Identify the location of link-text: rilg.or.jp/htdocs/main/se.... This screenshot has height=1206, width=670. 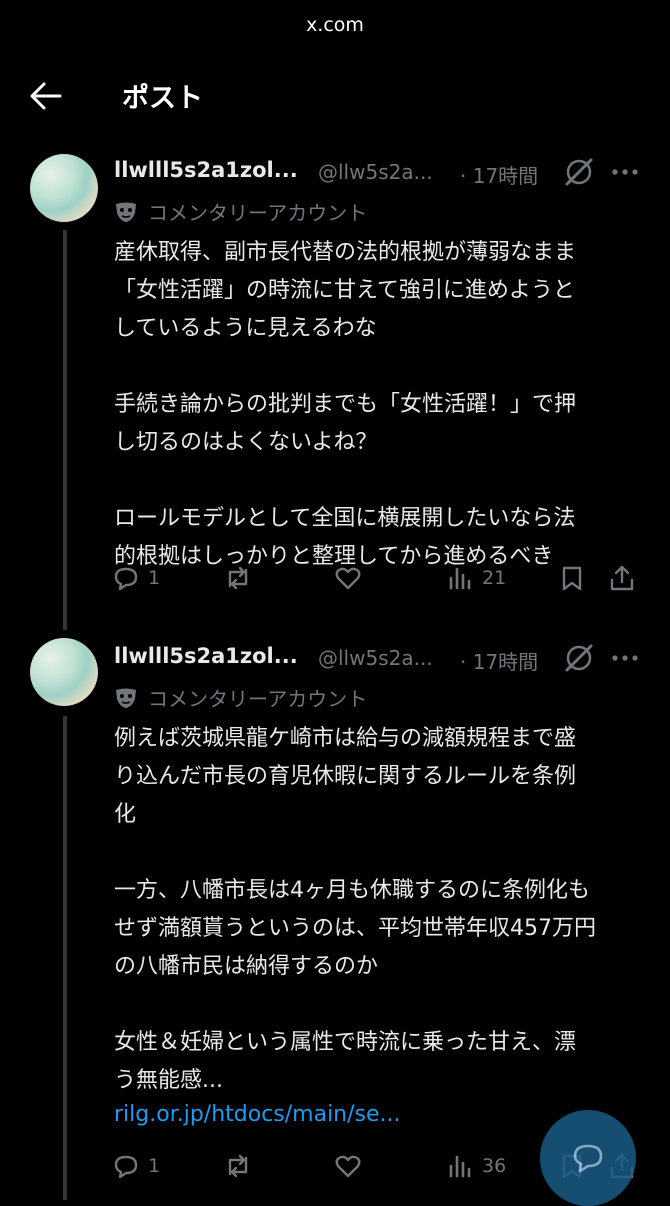
(257, 1114).